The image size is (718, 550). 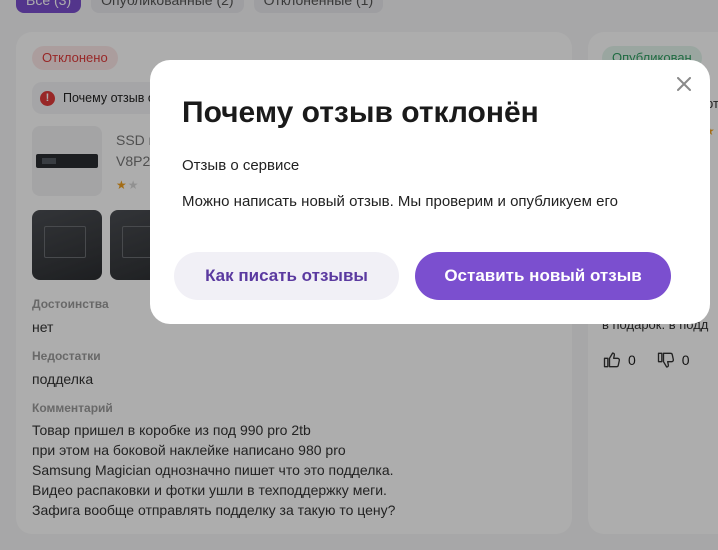 What do you see at coordinates (241, 165) in the screenshot?
I see `modal-subtitle: Отзыв о сервисе` at bounding box center [241, 165].